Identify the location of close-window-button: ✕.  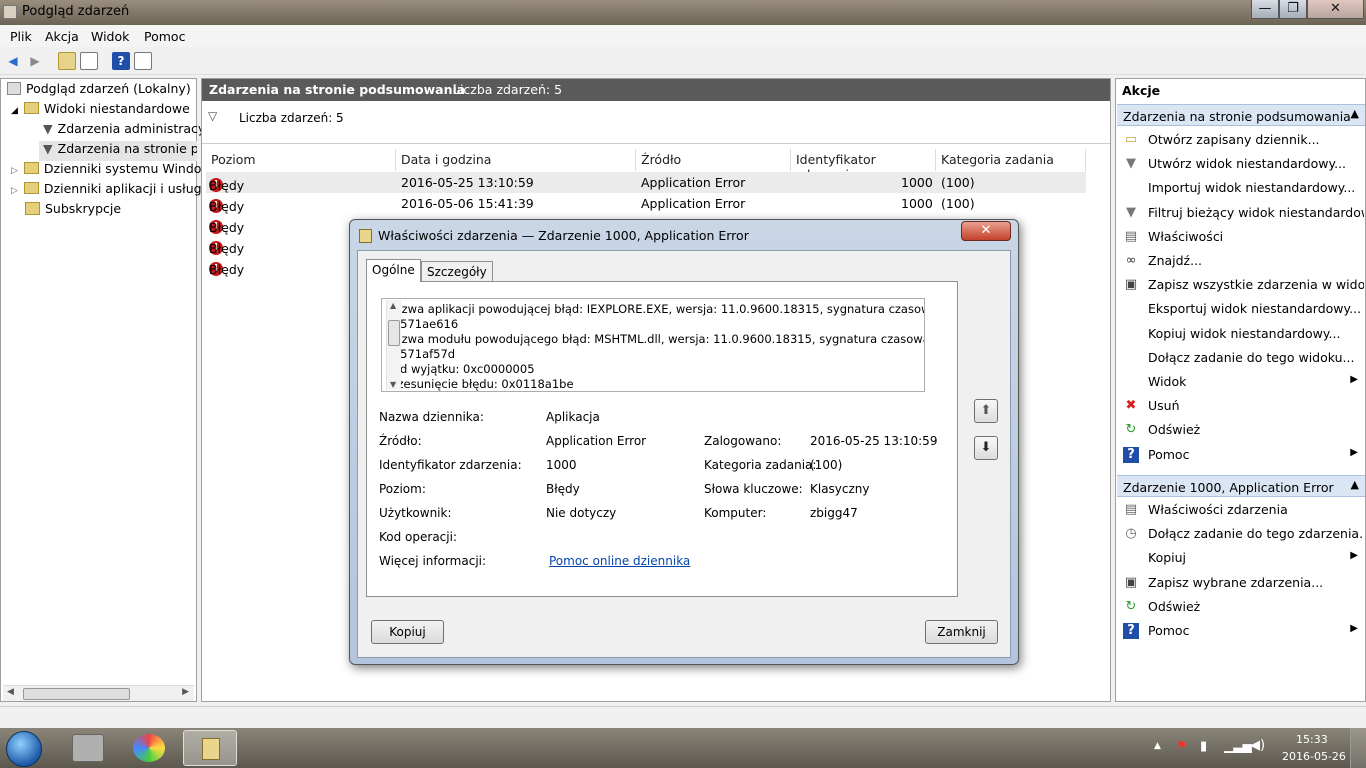
(1335, 9).